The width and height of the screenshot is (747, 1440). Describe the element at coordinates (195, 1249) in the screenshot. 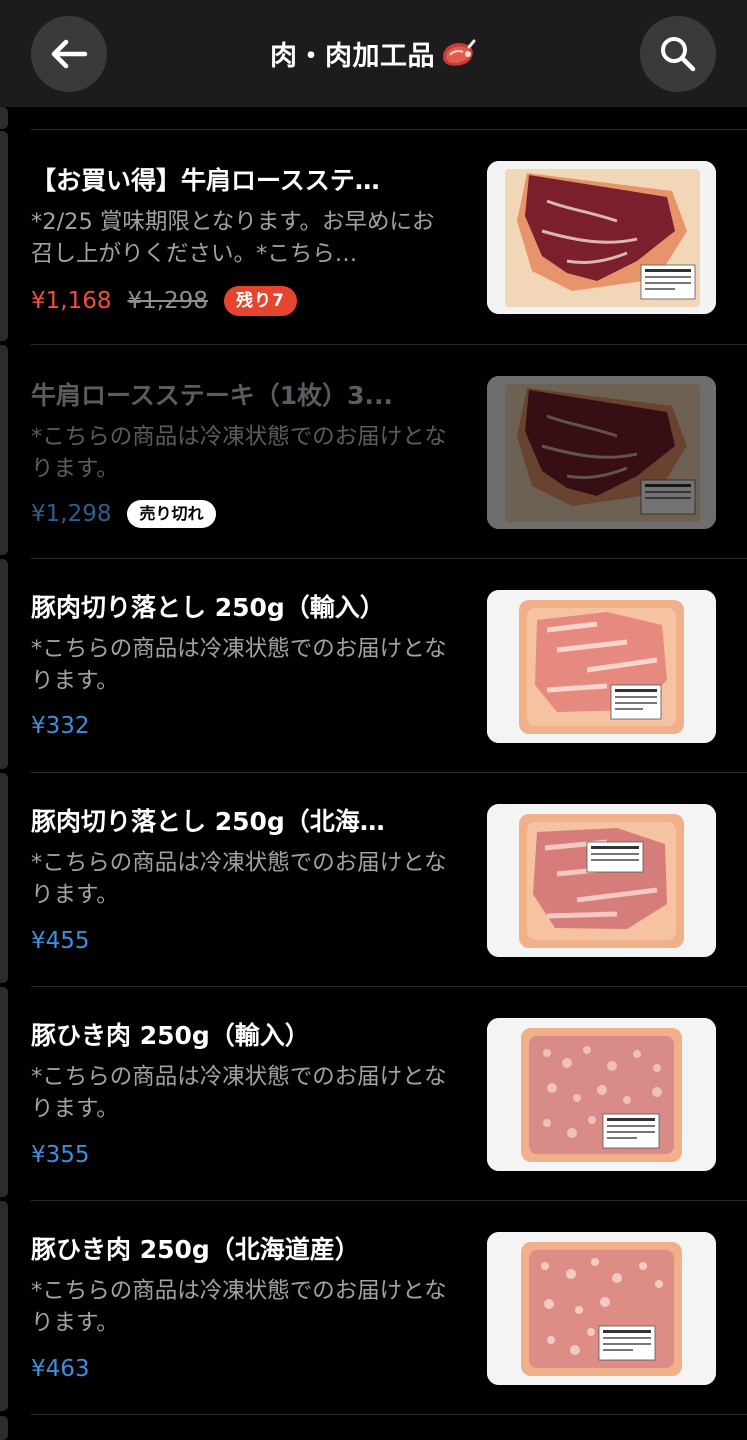

I see `product-name: 豚ひき肉 250g（北海道産）` at that location.